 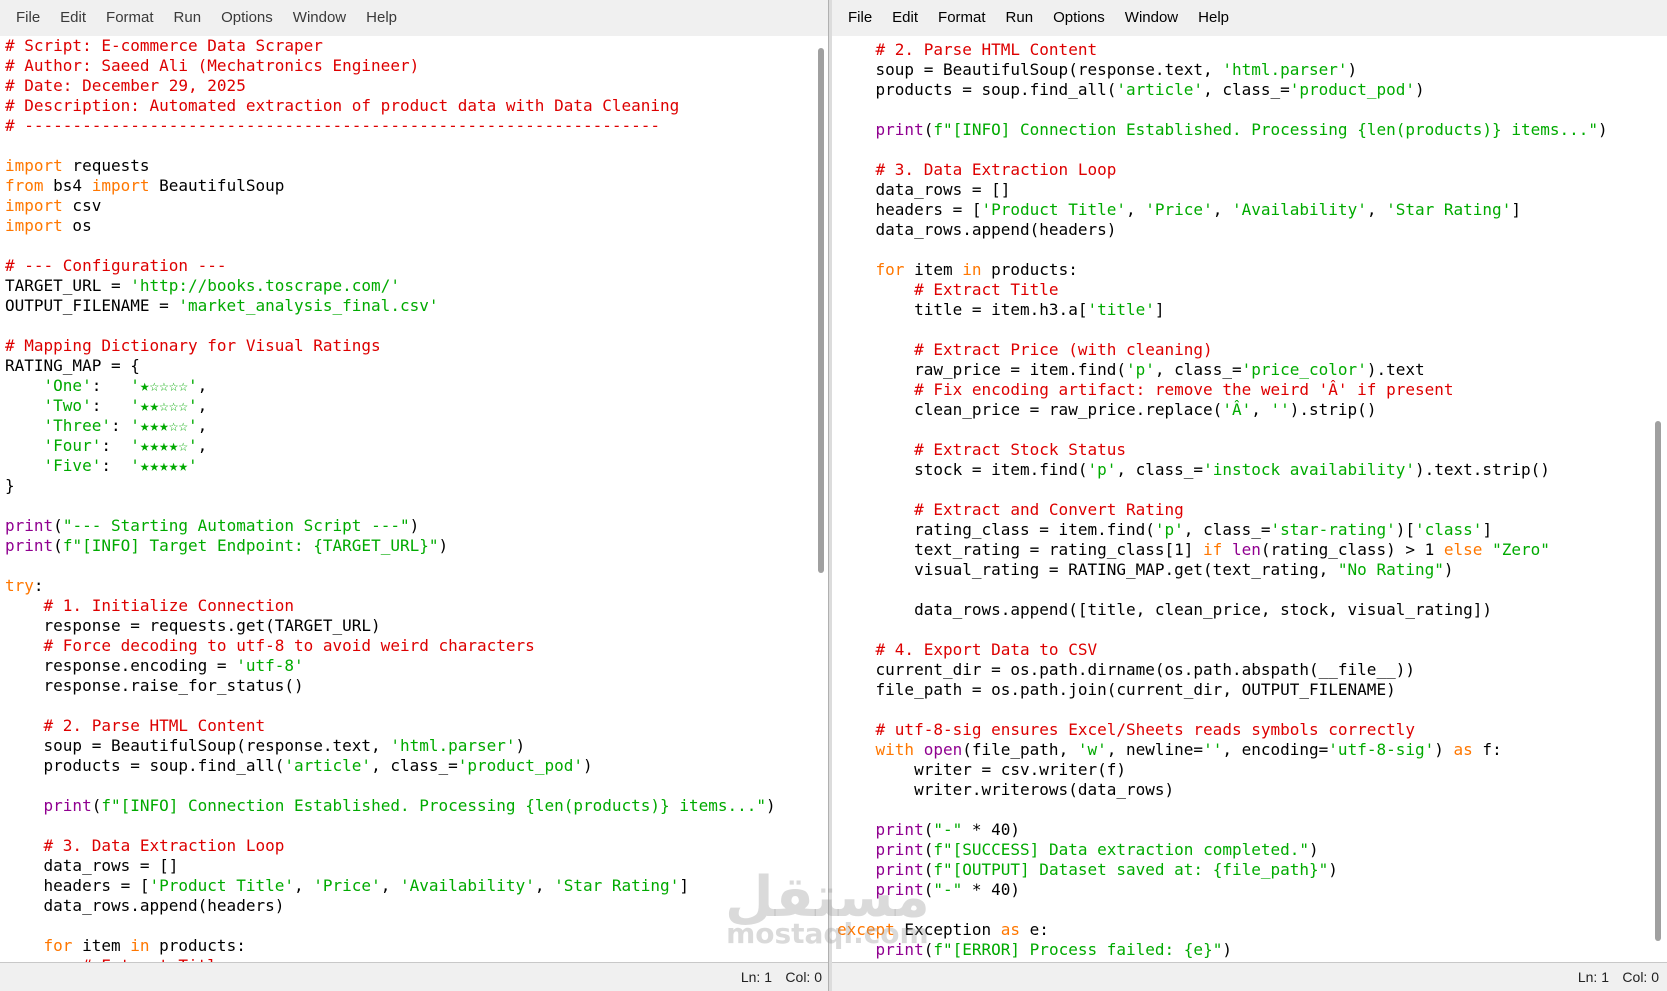 What do you see at coordinates (390, 186) in the screenshot?
I see `code-line: from bs4 import BeautifulSoup` at bounding box center [390, 186].